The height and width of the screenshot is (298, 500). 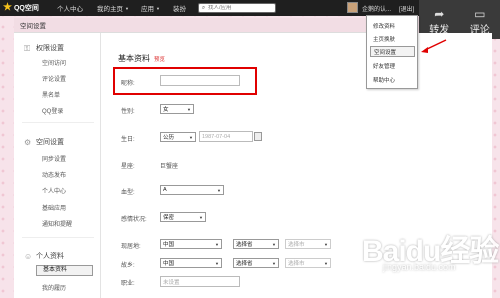 What do you see at coordinates (226, 136) in the screenshot?
I see `birthday-date-field: 1987-07-04` at bounding box center [226, 136].